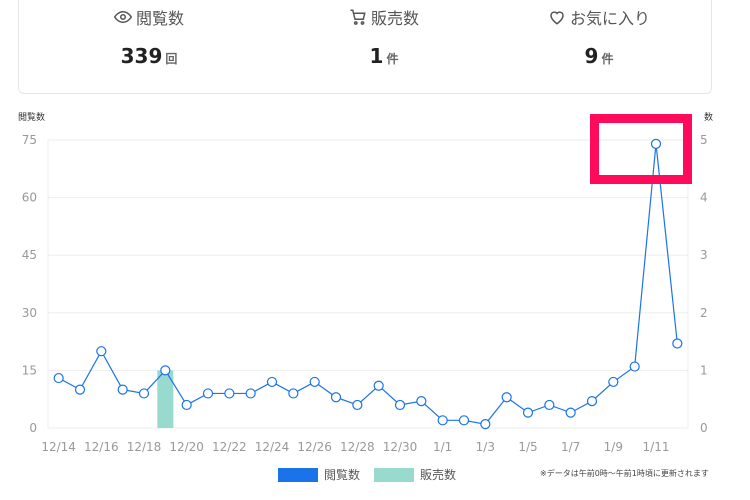 Image resolution: width=750 pixels, height=500 pixels. I want to click on x-tick-label: 1/7, so click(570, 447).